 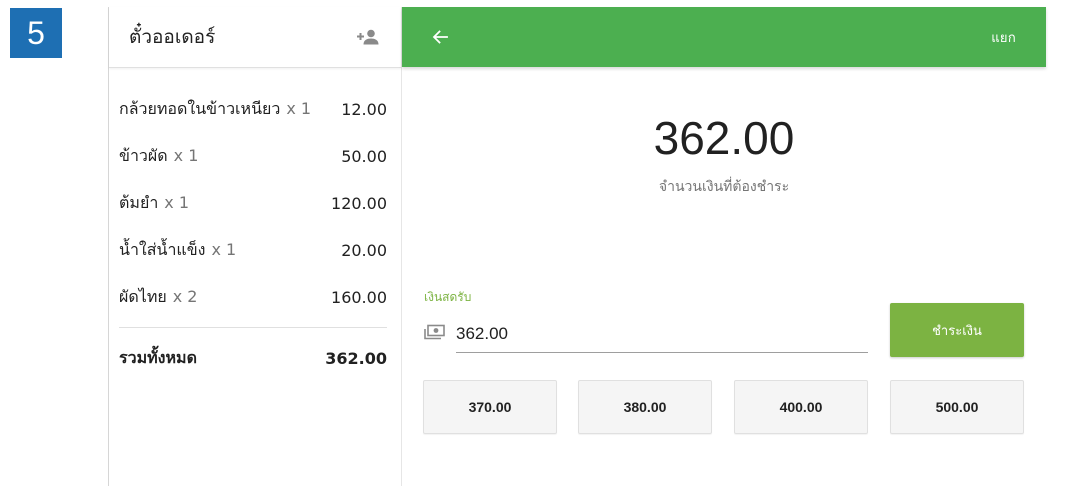 I want to click on cash-icon, so click(x=435, y=334).